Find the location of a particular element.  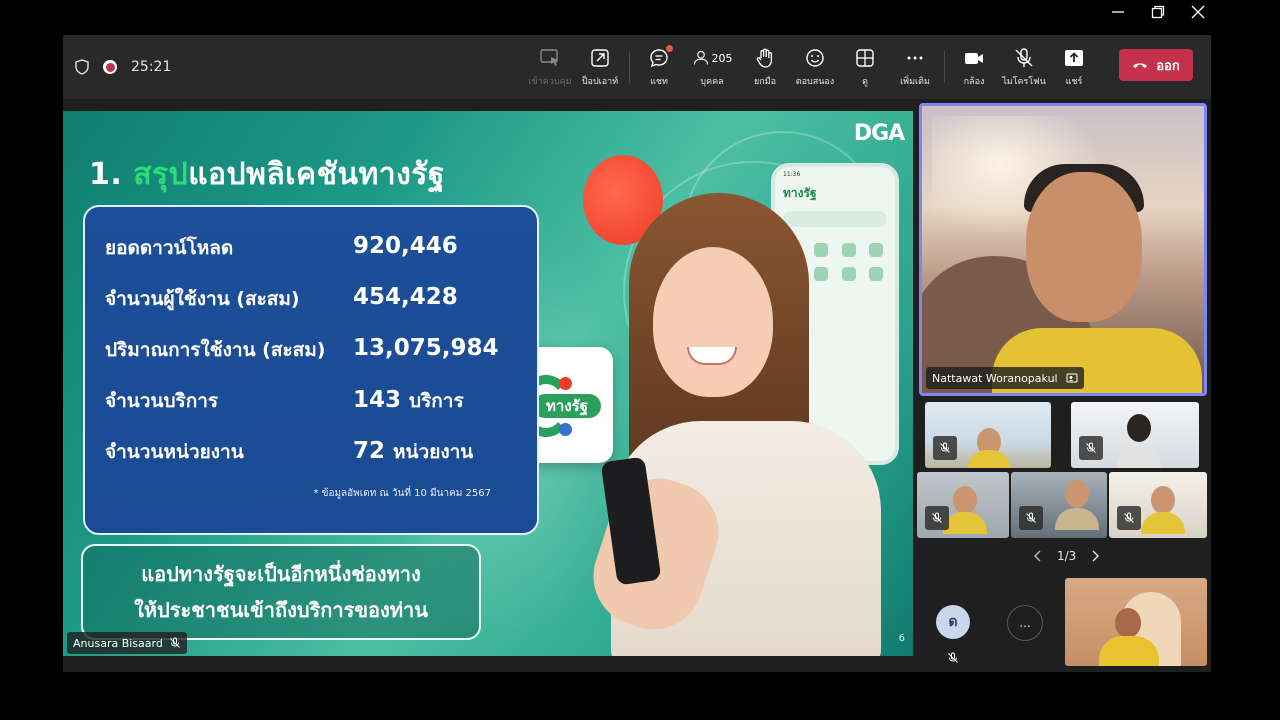

stat-value: 920,446 is located at coordinates (405, 246).